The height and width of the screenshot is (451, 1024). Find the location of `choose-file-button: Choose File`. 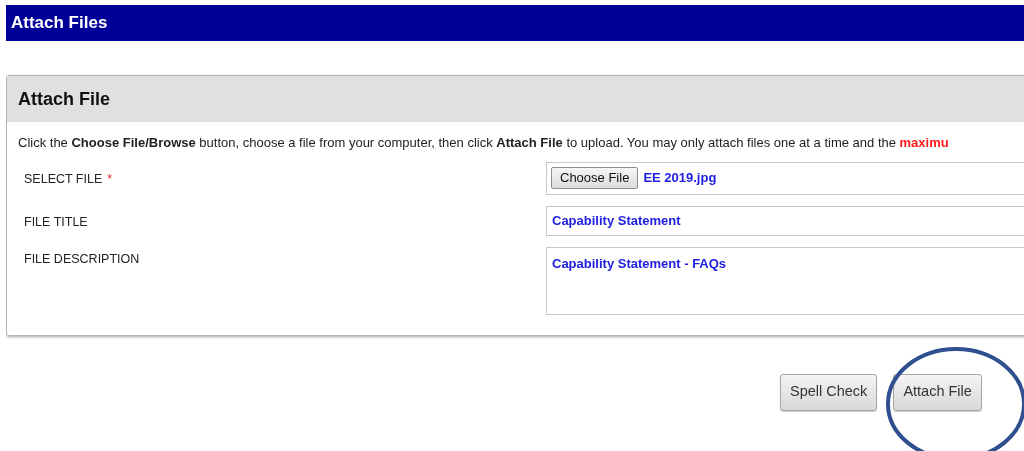

choose-file-button: Choose File is located at coordinates (595, 178).